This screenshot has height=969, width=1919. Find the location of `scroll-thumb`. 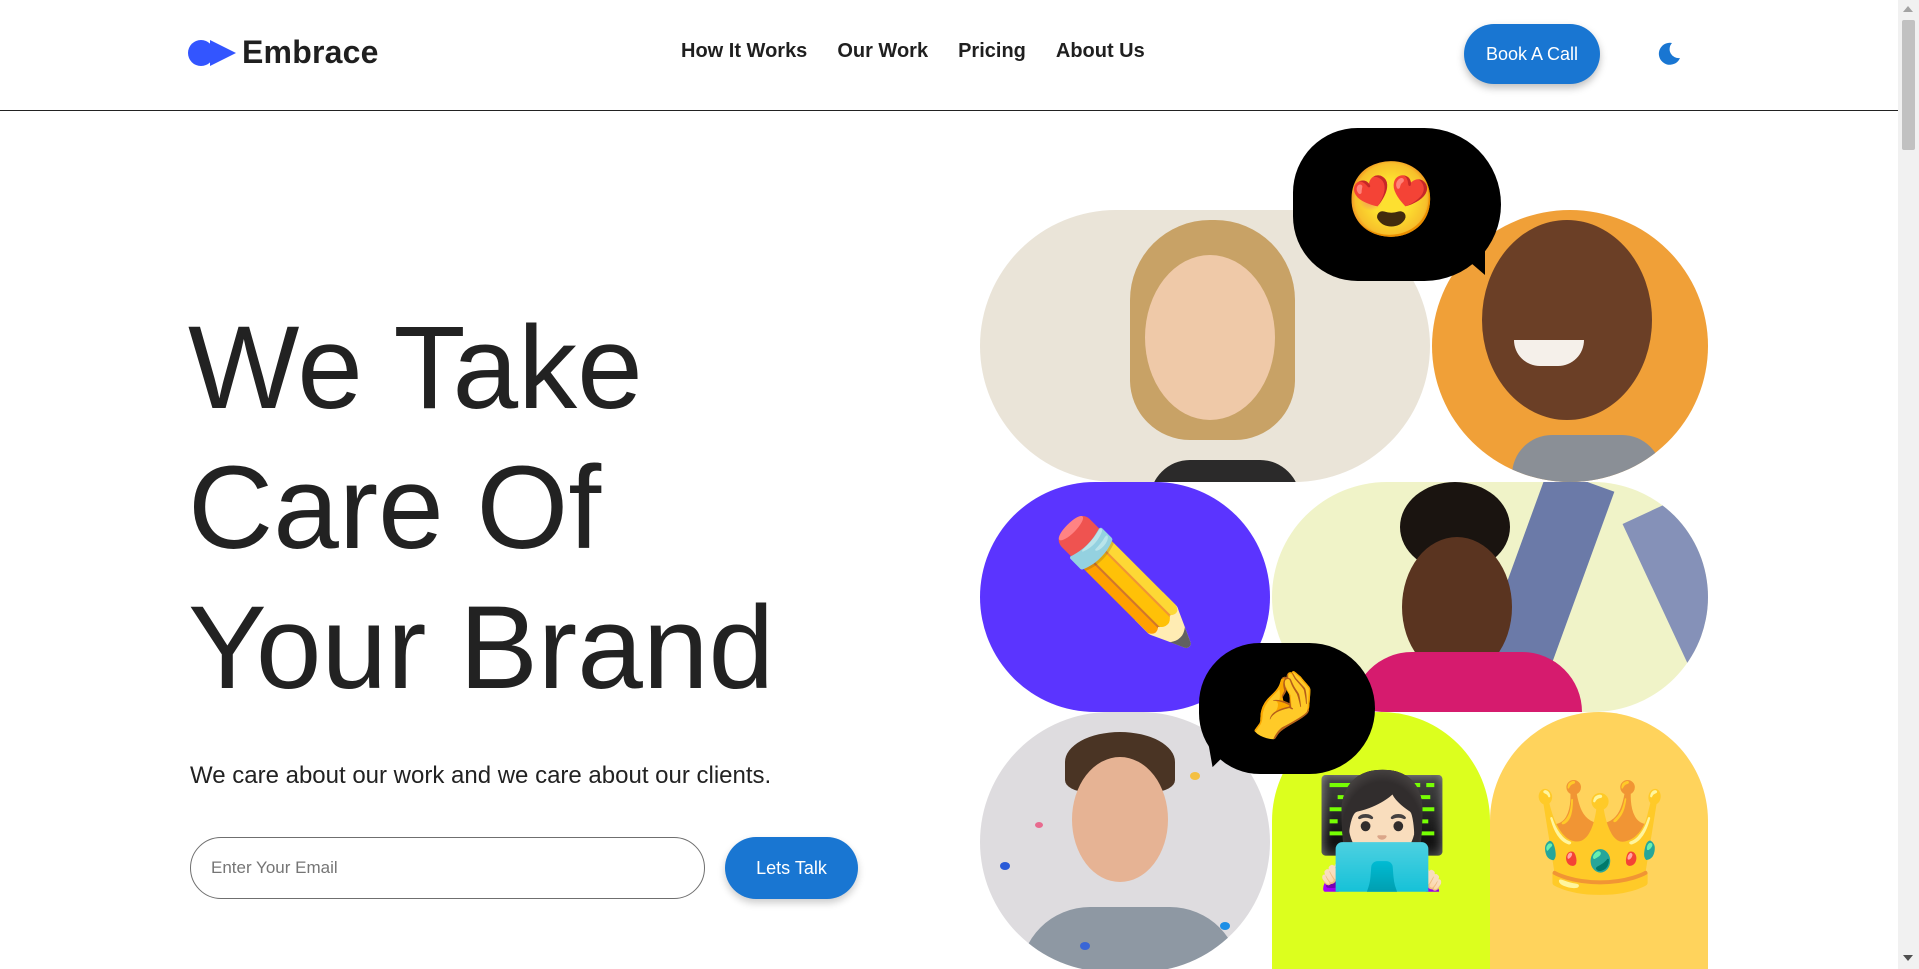

scroll-thumb is located at coordinates (1908, 85).